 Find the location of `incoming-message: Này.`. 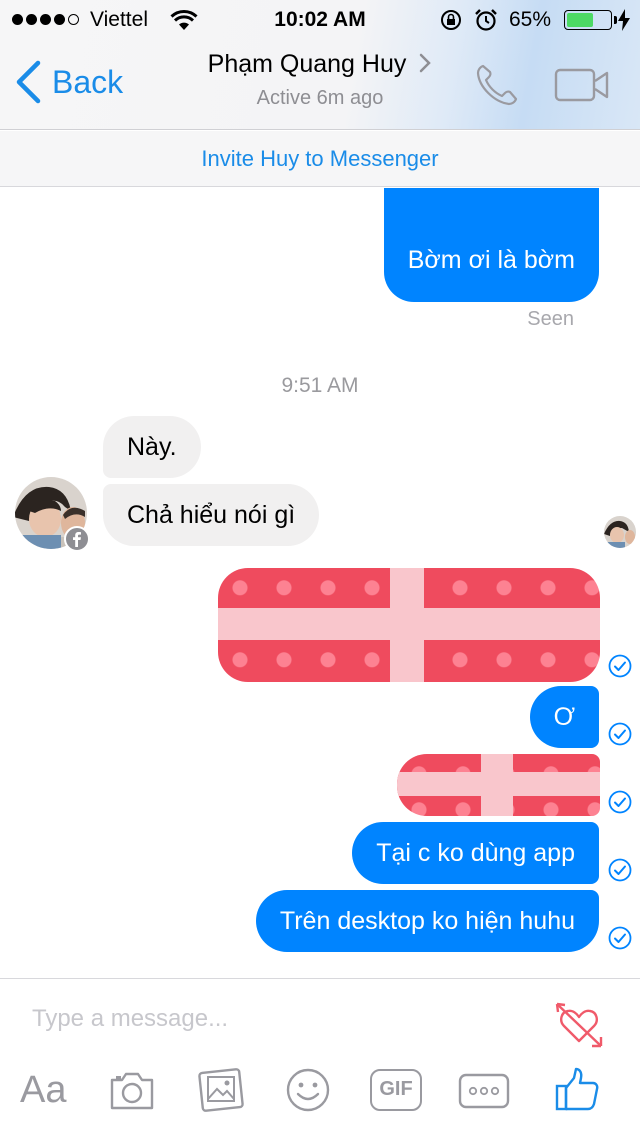

incoming-message: Này. is located at coordinates (152, 447).